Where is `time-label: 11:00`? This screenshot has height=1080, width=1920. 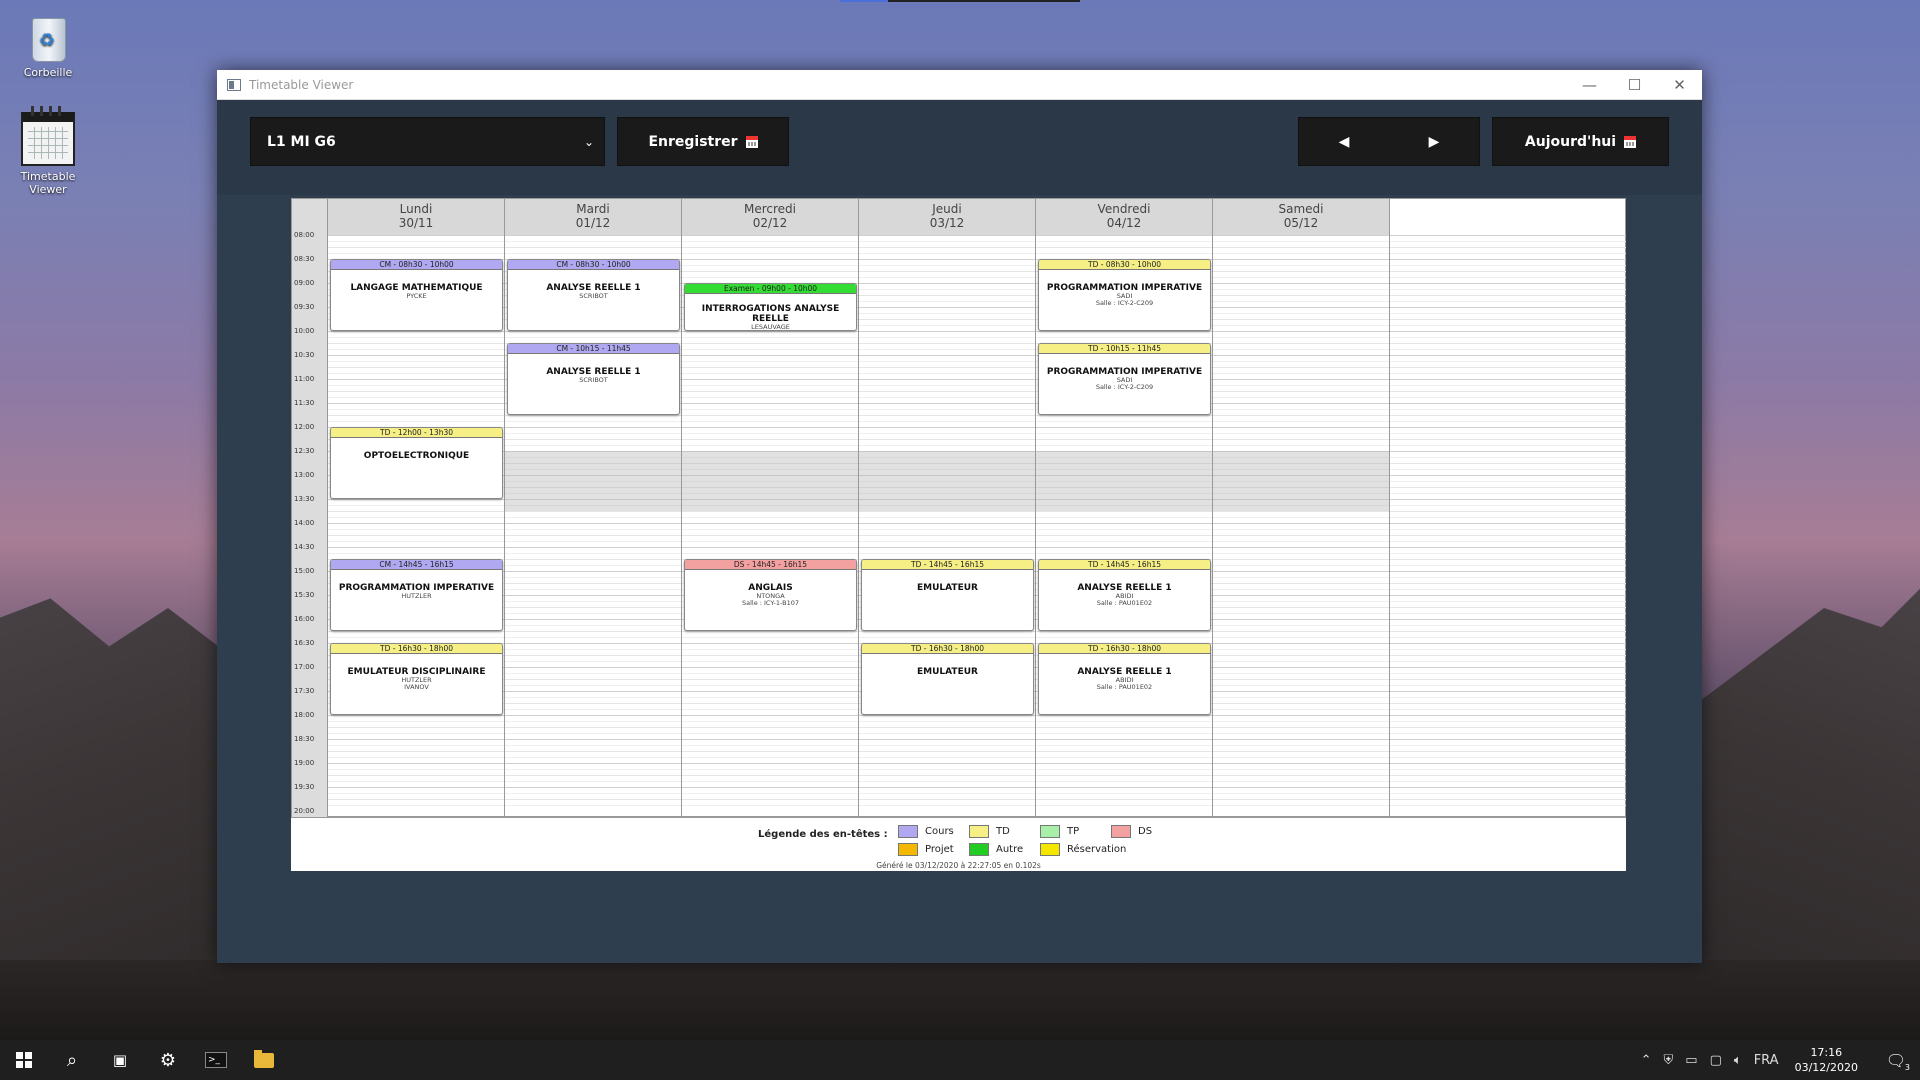
time-label: 11:00 is located at coordinates (304, 379).